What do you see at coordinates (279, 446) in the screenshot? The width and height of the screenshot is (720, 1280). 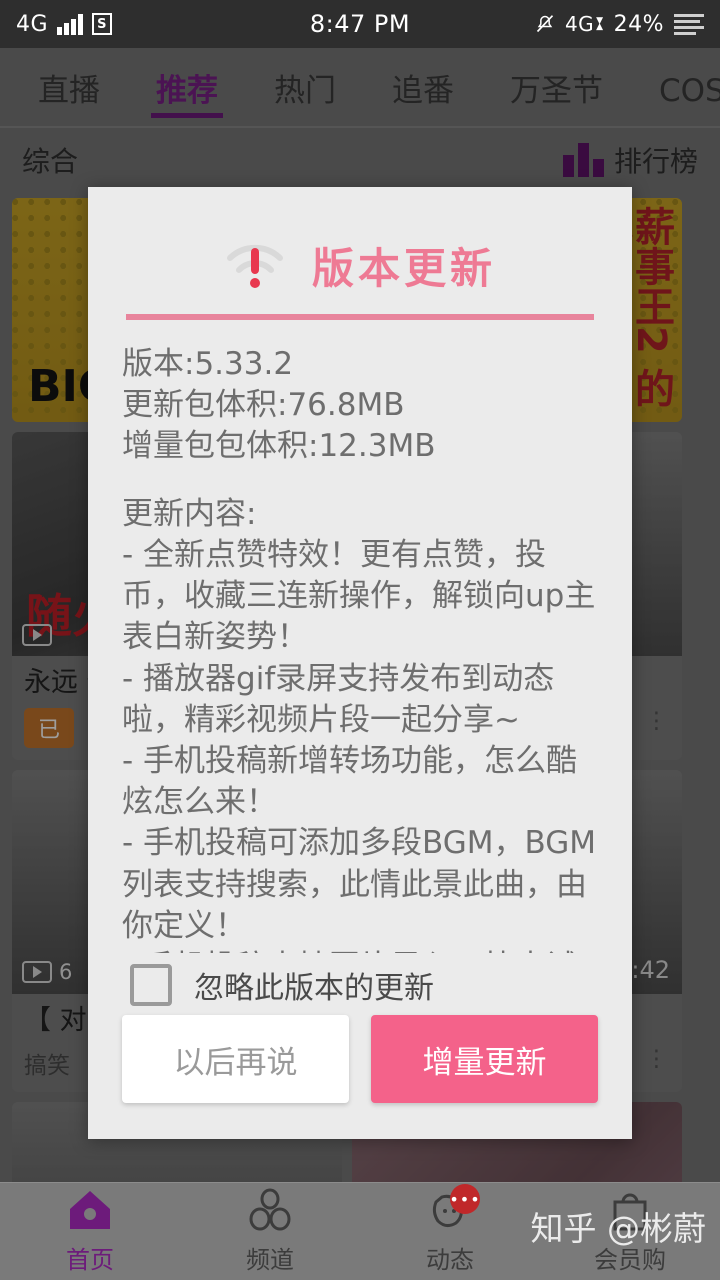 I see `patch-size-line: 增量包包体积:12.3MB` at bounding box center [279, 446].